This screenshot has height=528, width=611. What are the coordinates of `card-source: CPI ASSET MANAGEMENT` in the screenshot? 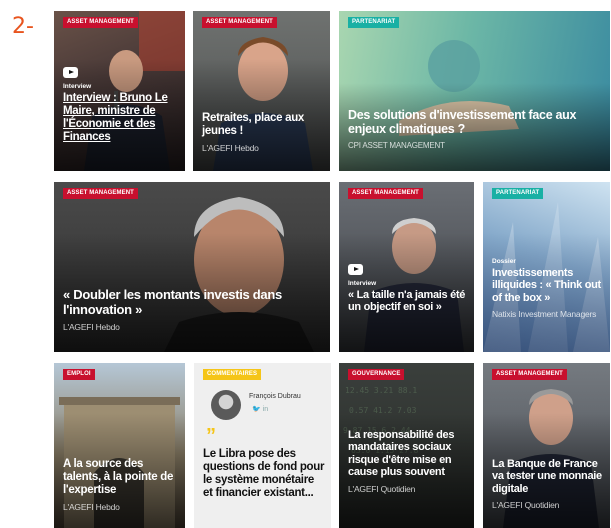 It's located at (396, 146).